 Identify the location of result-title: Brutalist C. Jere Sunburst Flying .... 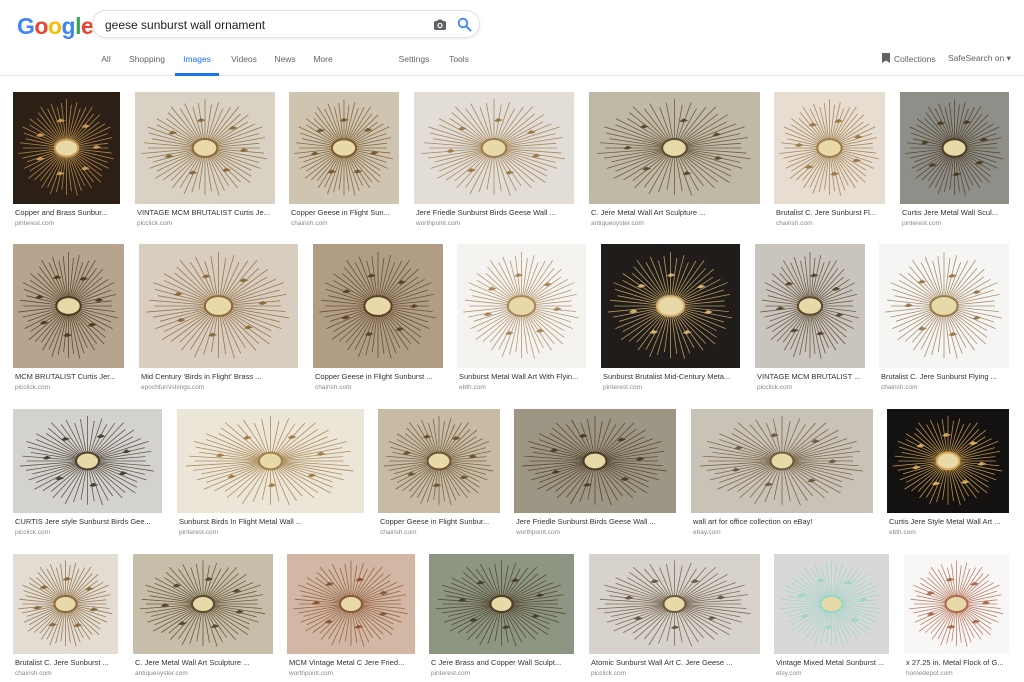
(945, 376).